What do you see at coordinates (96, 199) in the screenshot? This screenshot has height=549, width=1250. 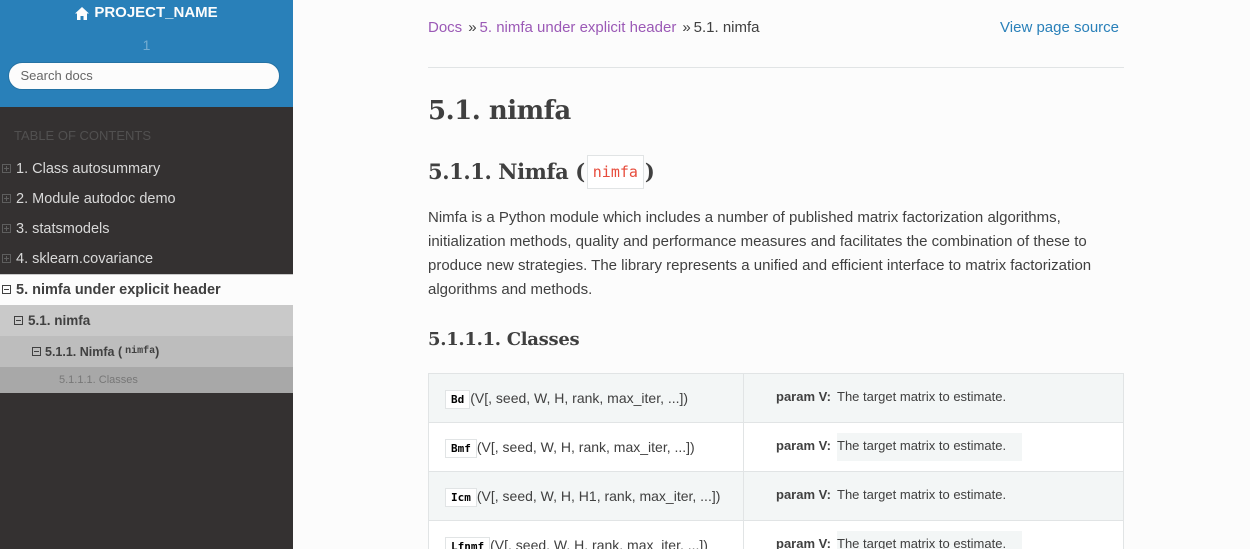 I see `toc-item-label: 2. Module autodoc demo` at bounding box center [96, 199].